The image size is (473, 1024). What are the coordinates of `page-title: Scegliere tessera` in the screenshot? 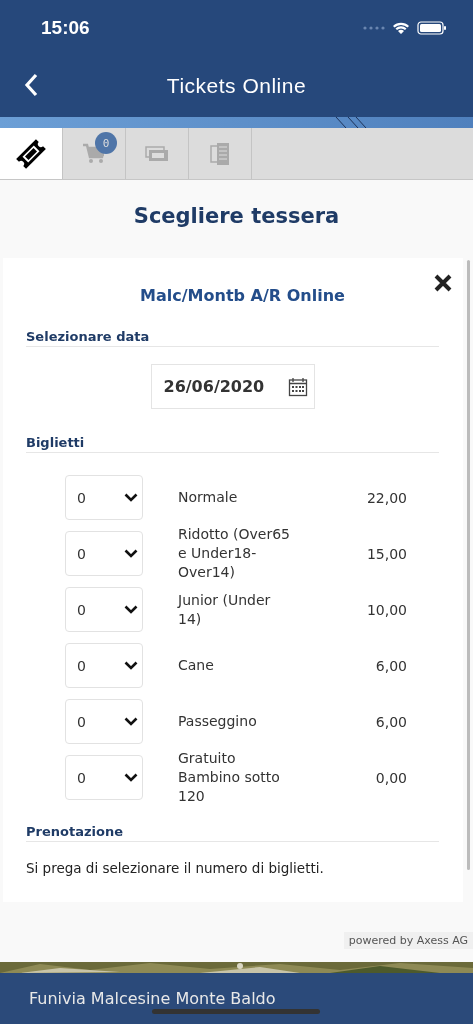 It's located at (236, 217).